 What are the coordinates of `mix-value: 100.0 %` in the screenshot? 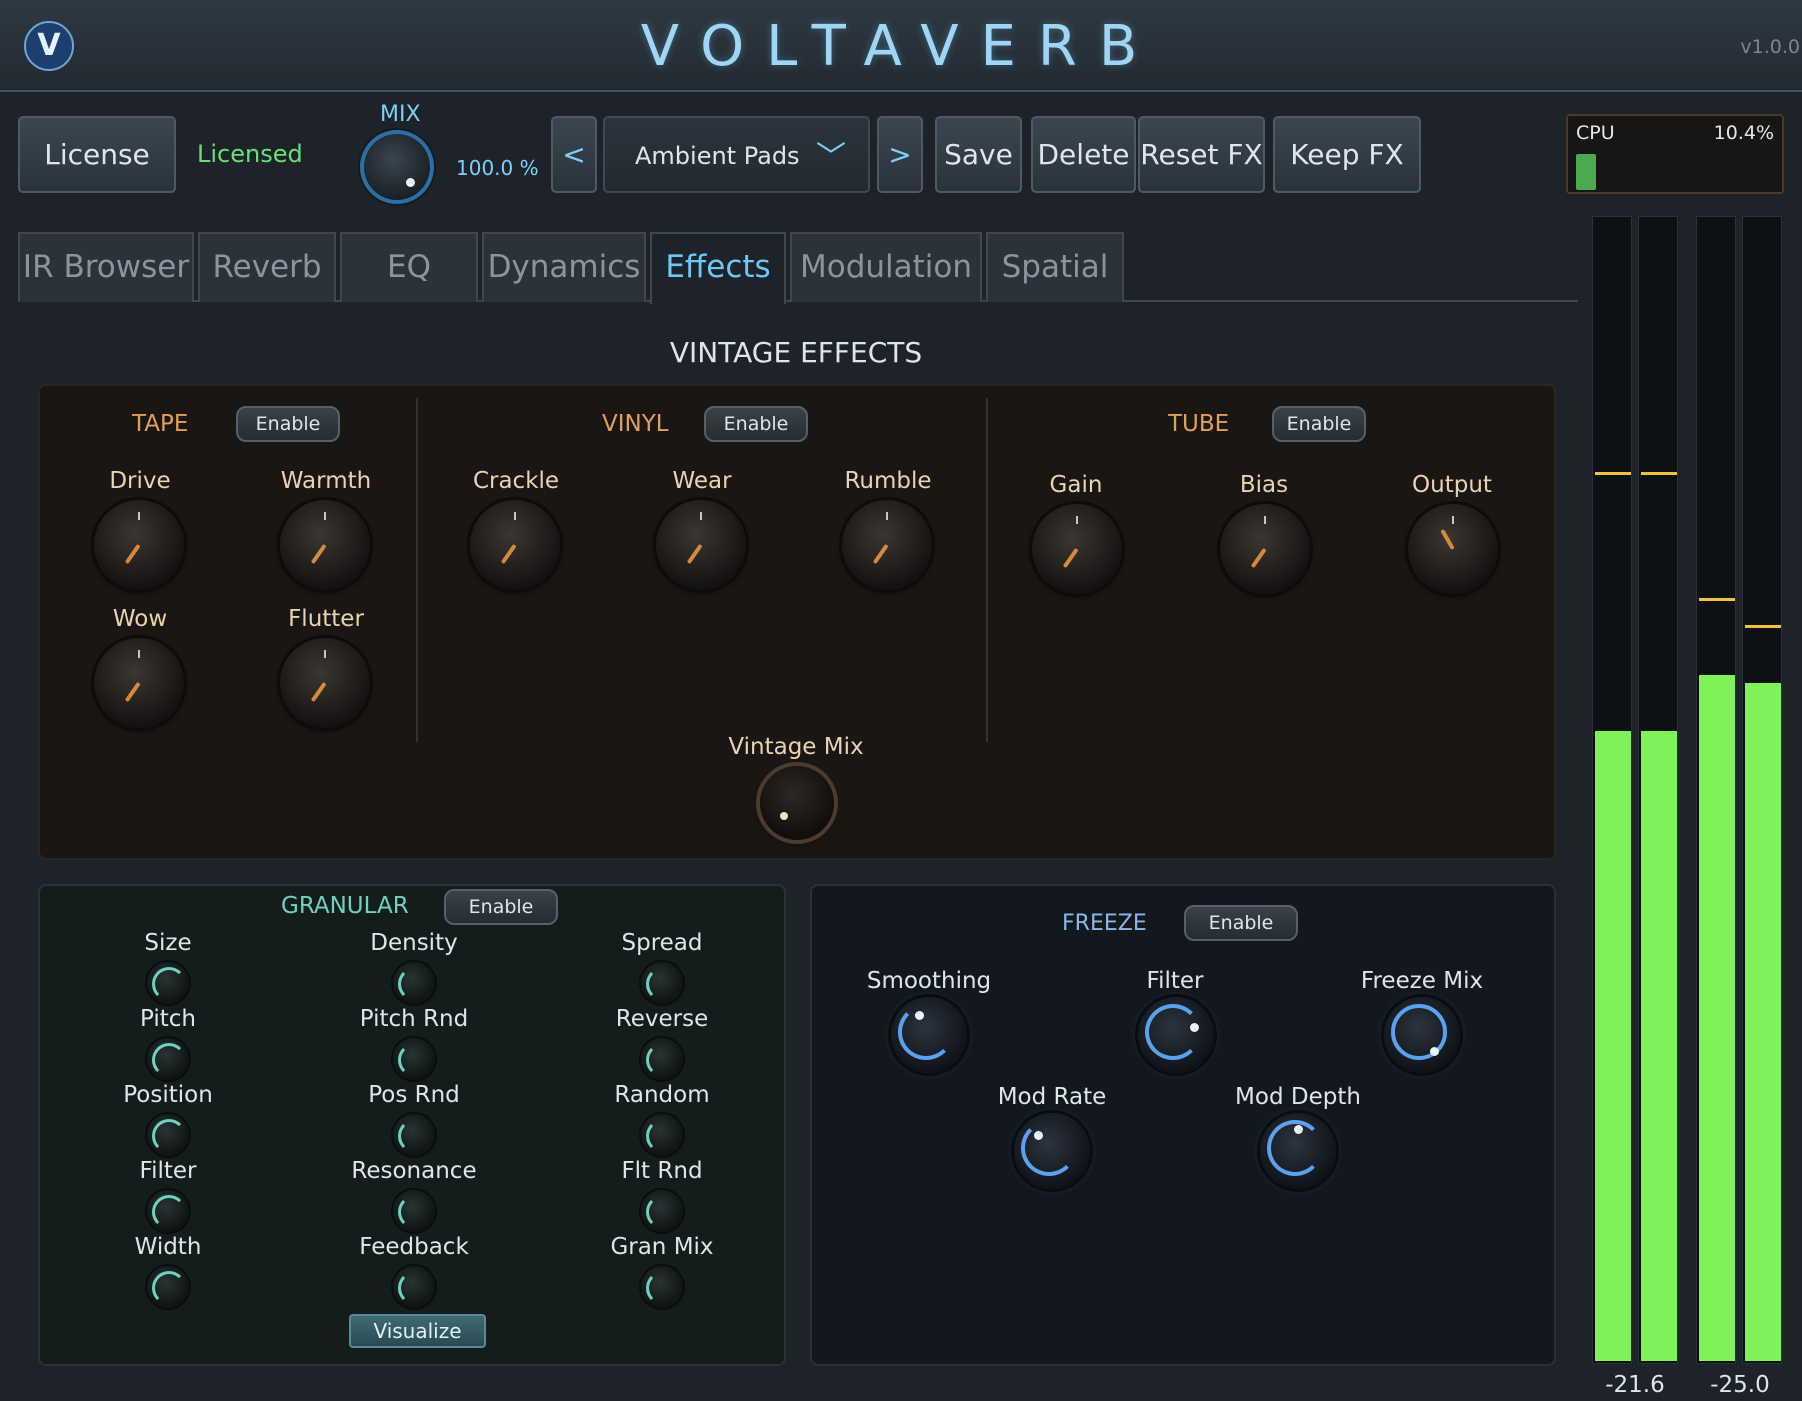 It's located at (497, 168).